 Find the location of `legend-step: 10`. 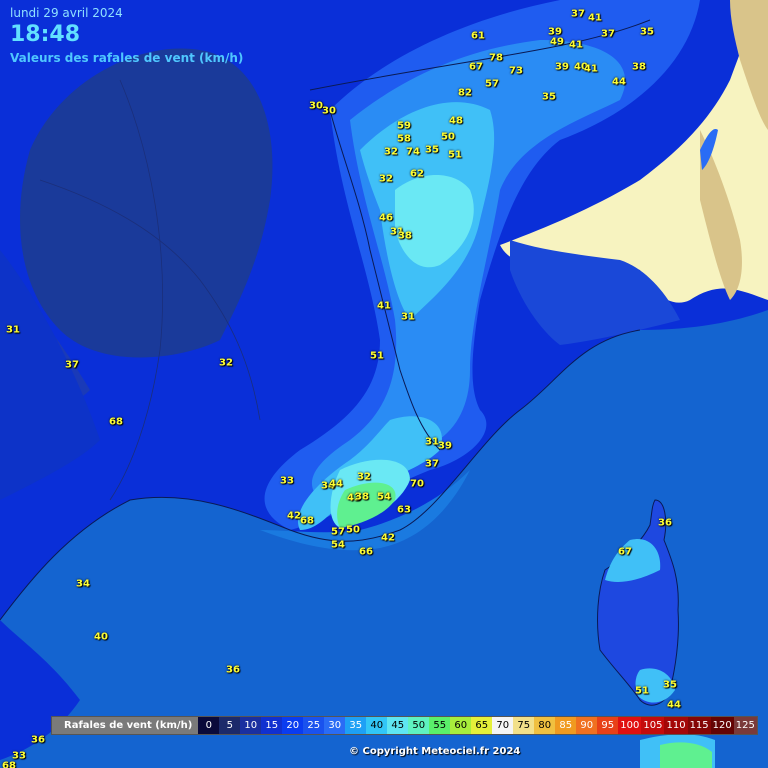

legend-step: 10 is located at coordinates (251, 725).